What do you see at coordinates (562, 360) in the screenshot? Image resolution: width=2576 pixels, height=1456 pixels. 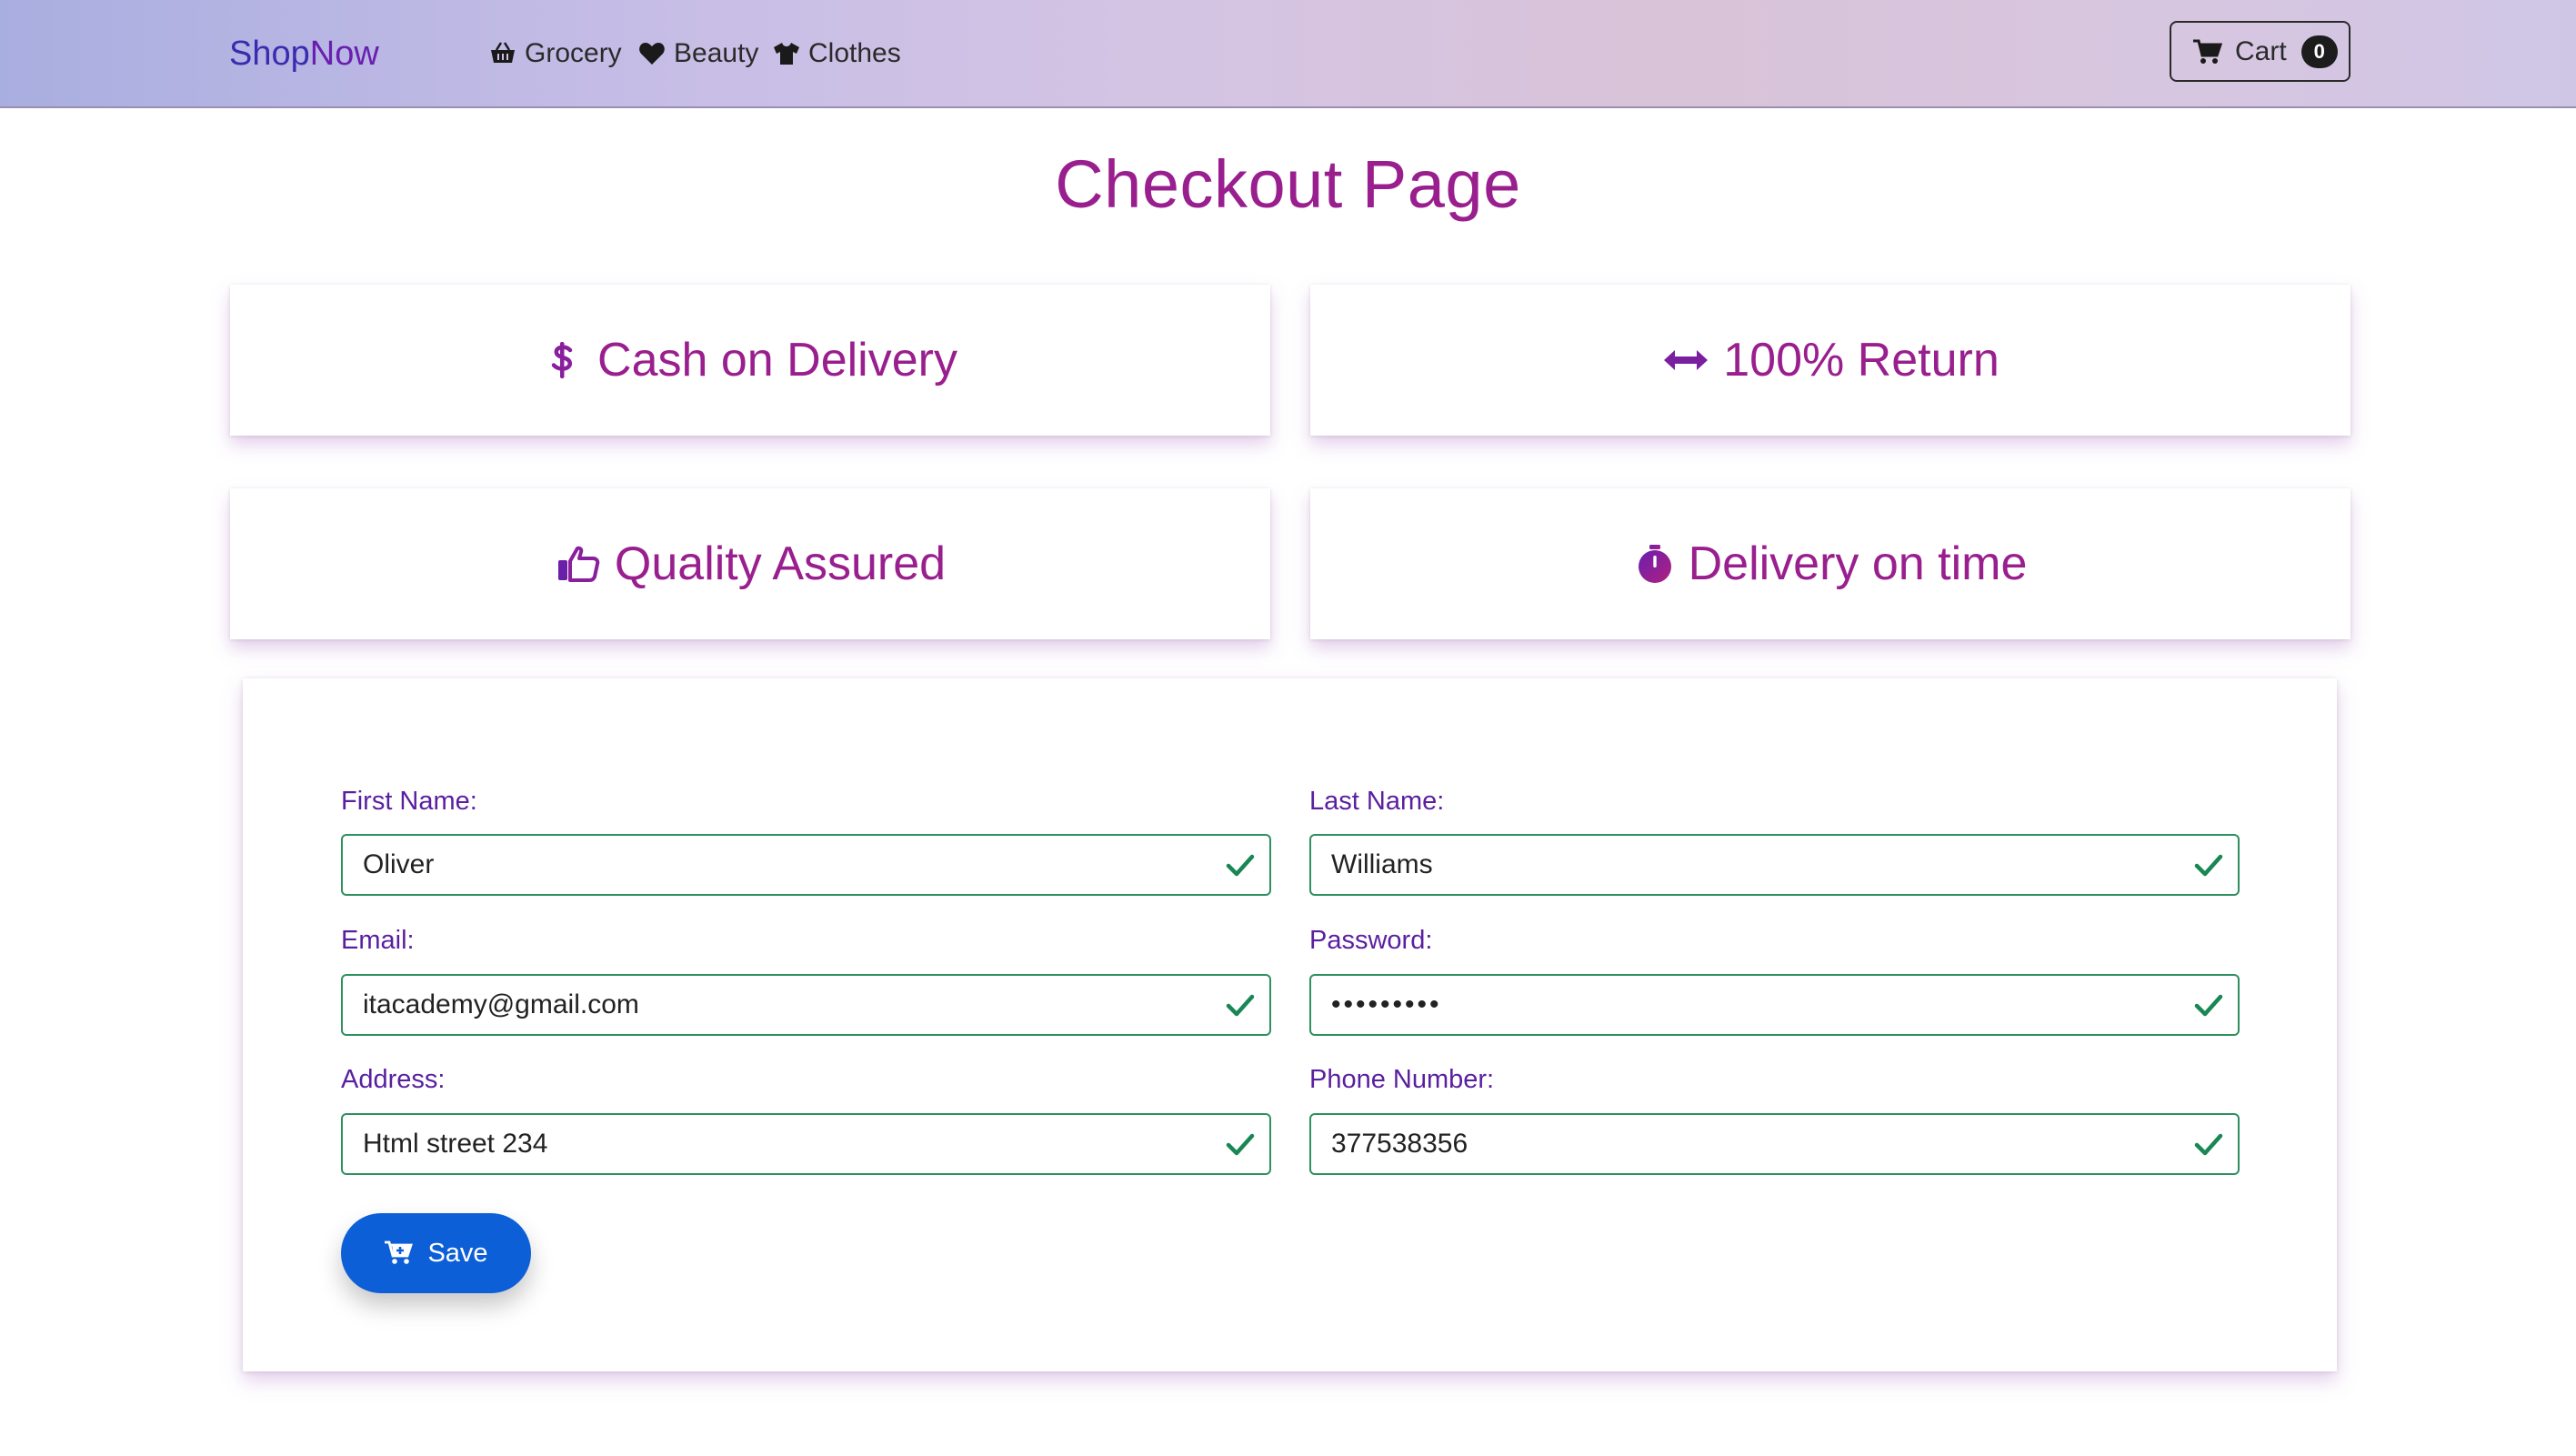 I see `dollar-icon` at bounding box center [562, 360].